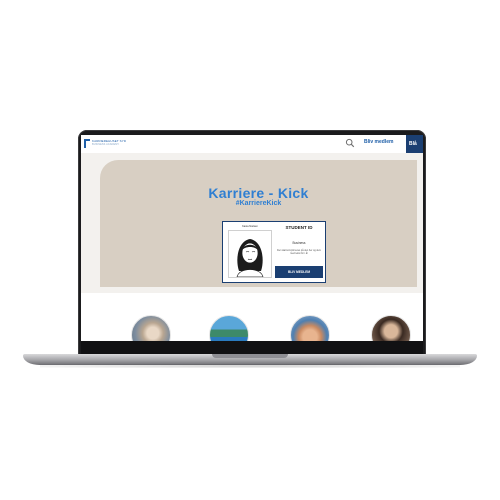  What do you see at coordinates (299, 243) in the screenshot?
I see `card-field: Business` at bounding box center [299, 243].